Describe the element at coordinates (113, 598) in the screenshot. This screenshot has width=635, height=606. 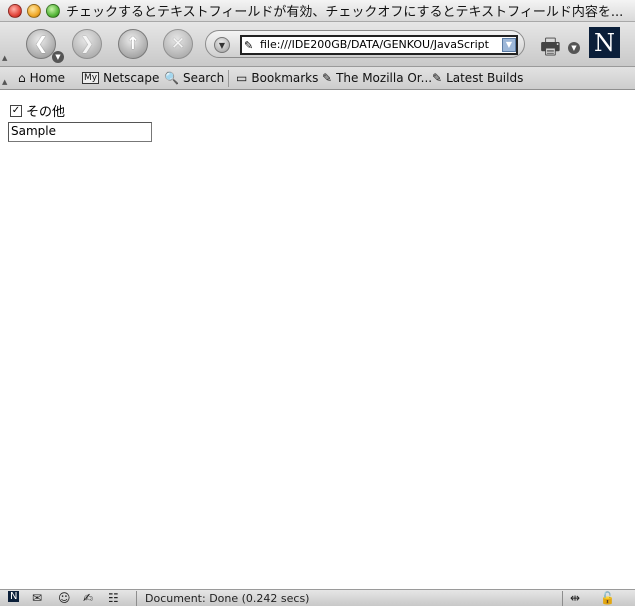
I see `address-book-icon: ☷` at that location.